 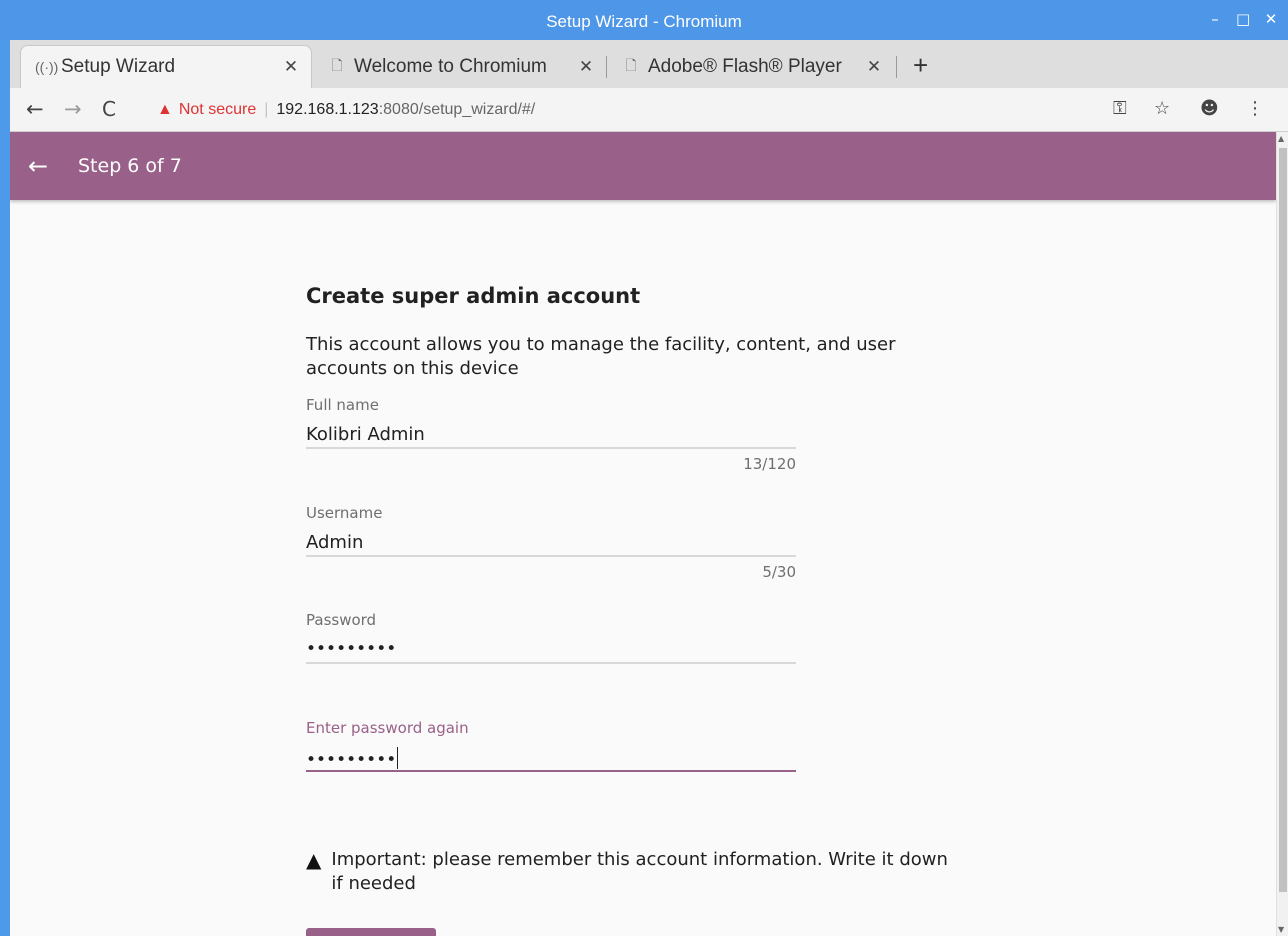 I want to click on confirm-password-input: •••••••••, so click(x=551, y=754).